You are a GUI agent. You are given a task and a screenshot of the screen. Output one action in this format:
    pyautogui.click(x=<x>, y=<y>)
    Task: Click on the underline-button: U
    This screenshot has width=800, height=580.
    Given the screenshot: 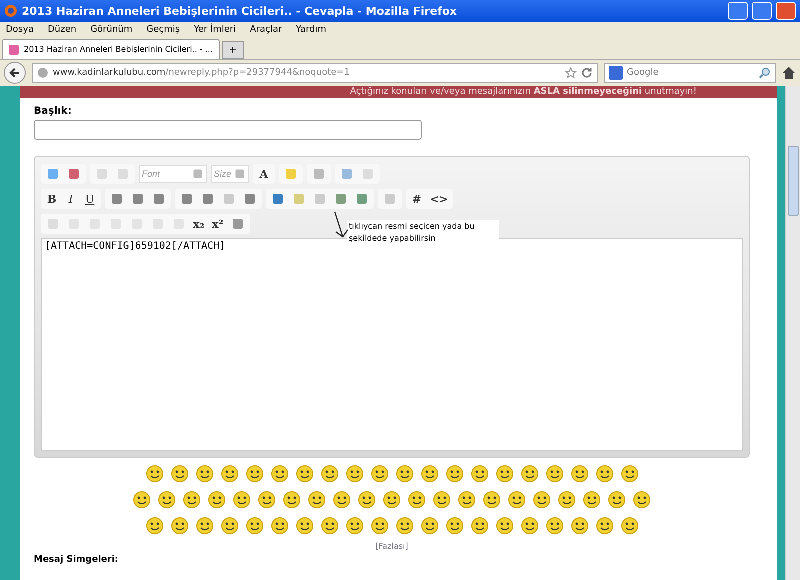 What is the action you would take?
    pyautogui.click(x=90, y=199)
    